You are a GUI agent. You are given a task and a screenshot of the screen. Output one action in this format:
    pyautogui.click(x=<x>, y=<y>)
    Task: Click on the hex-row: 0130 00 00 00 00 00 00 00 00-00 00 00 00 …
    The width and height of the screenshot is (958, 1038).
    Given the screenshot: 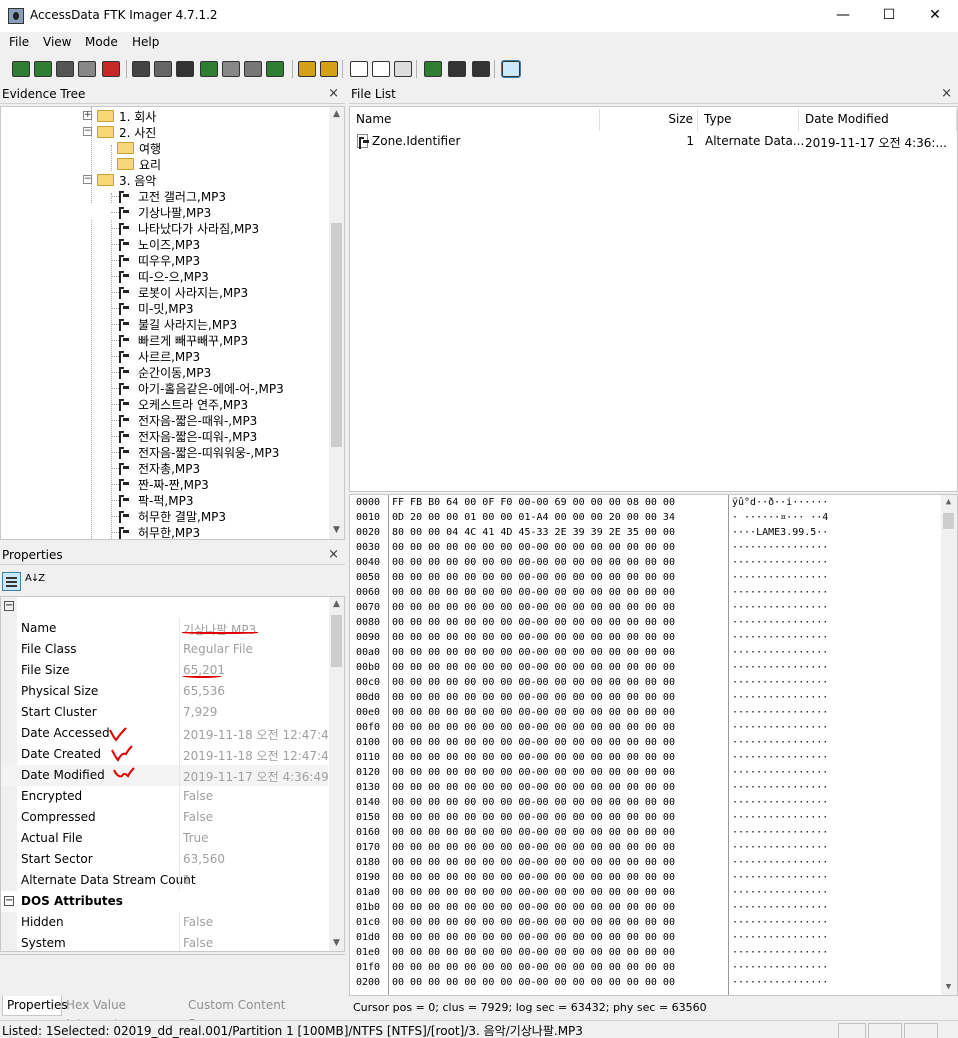 What is the action you would take?
    pyautogui.click(x=645, y=789)
    